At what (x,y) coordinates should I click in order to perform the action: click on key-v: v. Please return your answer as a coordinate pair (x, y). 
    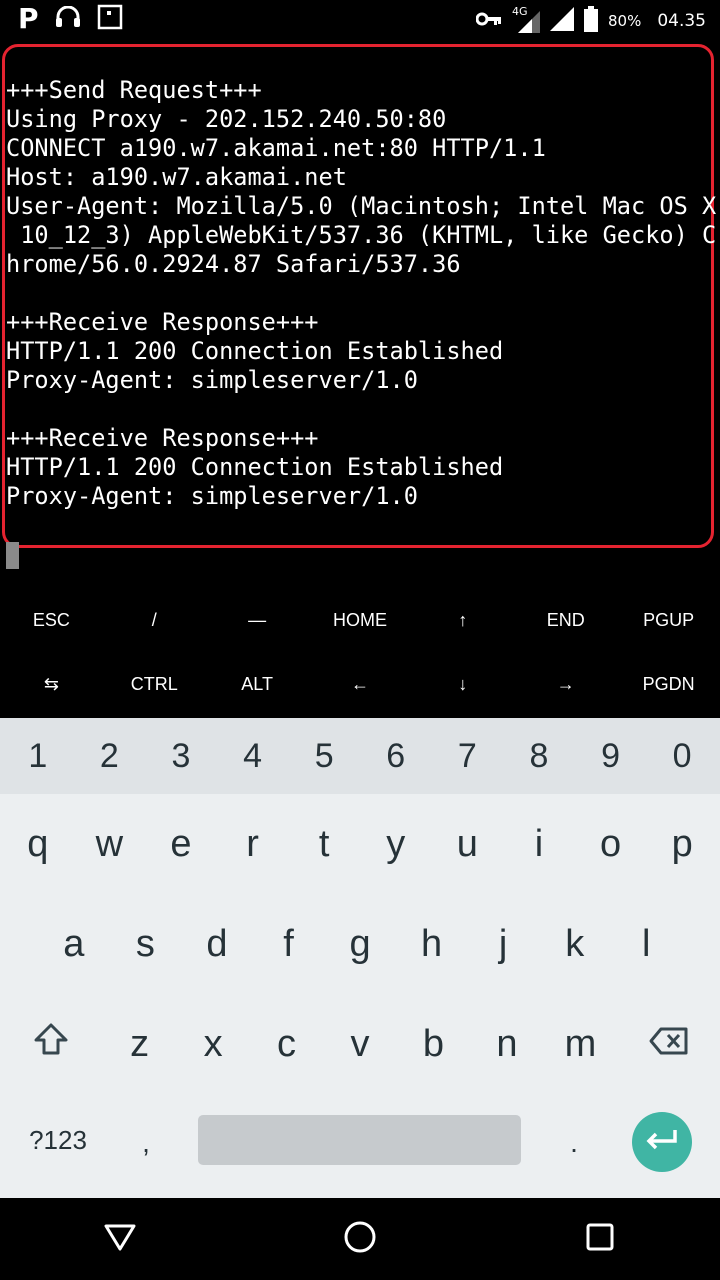
    Looking at the image, I should click on (359, 1044).